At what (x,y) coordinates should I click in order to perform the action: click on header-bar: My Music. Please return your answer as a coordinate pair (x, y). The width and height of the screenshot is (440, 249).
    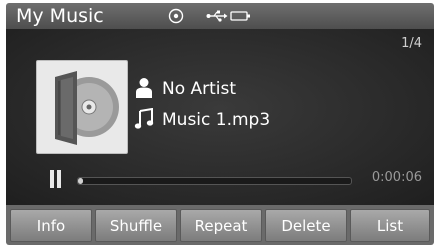
    Looking at the image, I should click on (220, 16).